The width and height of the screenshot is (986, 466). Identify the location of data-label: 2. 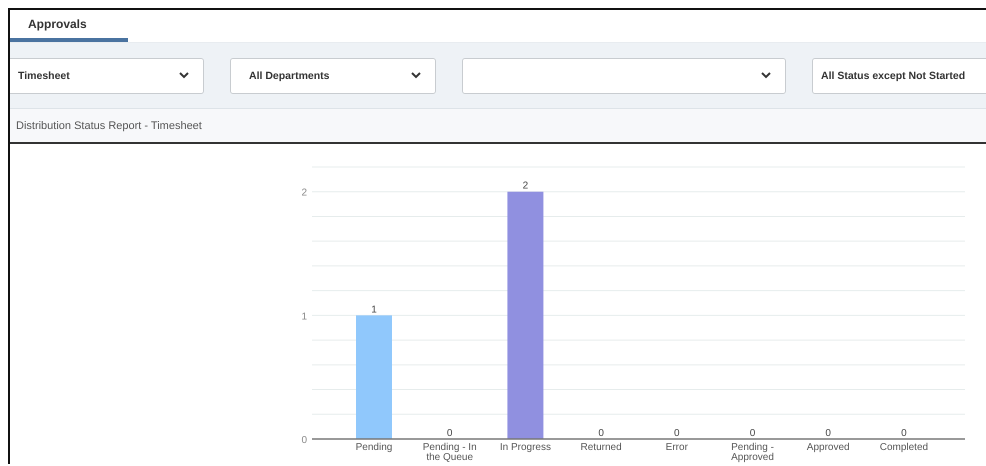
(525, 186).